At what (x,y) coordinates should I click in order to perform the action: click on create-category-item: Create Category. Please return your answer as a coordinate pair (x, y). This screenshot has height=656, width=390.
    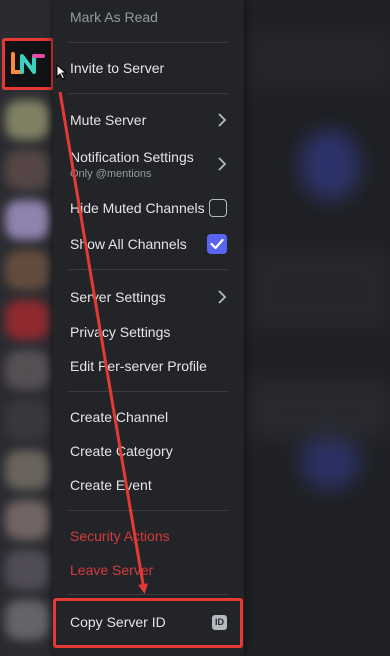
    Looking at the image, I should click on (148, 451).